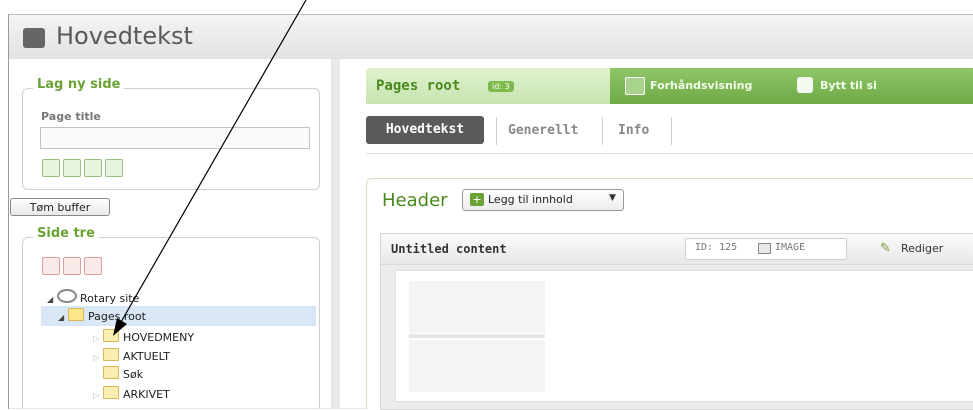 This screenshot has width=973, height=410. Describe the element at coordinates (79, 84) in the screenshot. I see `new-page-legend: Lag ny side` at that location.